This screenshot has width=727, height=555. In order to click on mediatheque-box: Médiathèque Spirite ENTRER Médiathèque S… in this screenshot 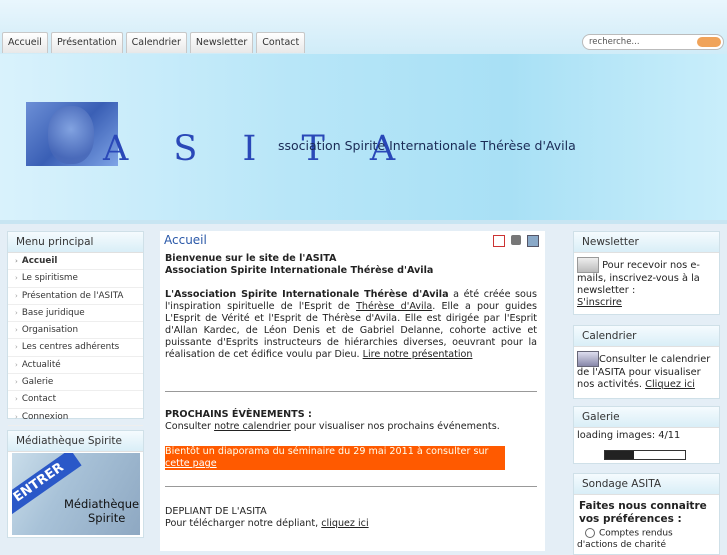, I will do `click(75, 484)`.